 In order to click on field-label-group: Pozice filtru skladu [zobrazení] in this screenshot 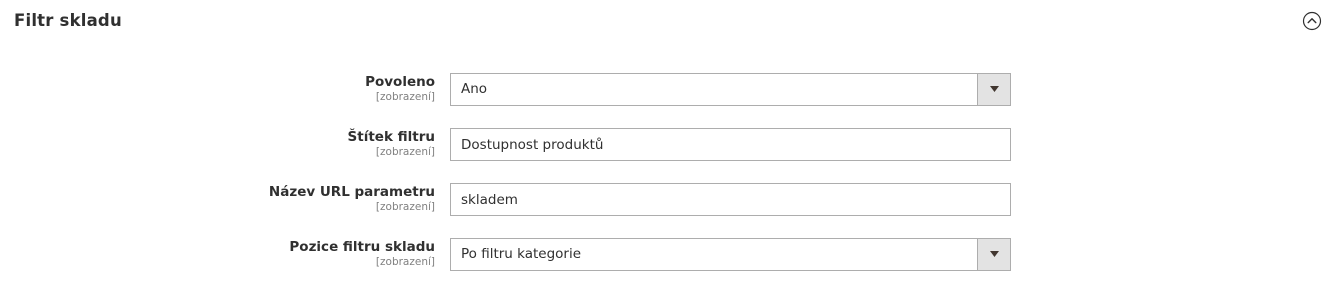, I will do `click(362, 253)`.